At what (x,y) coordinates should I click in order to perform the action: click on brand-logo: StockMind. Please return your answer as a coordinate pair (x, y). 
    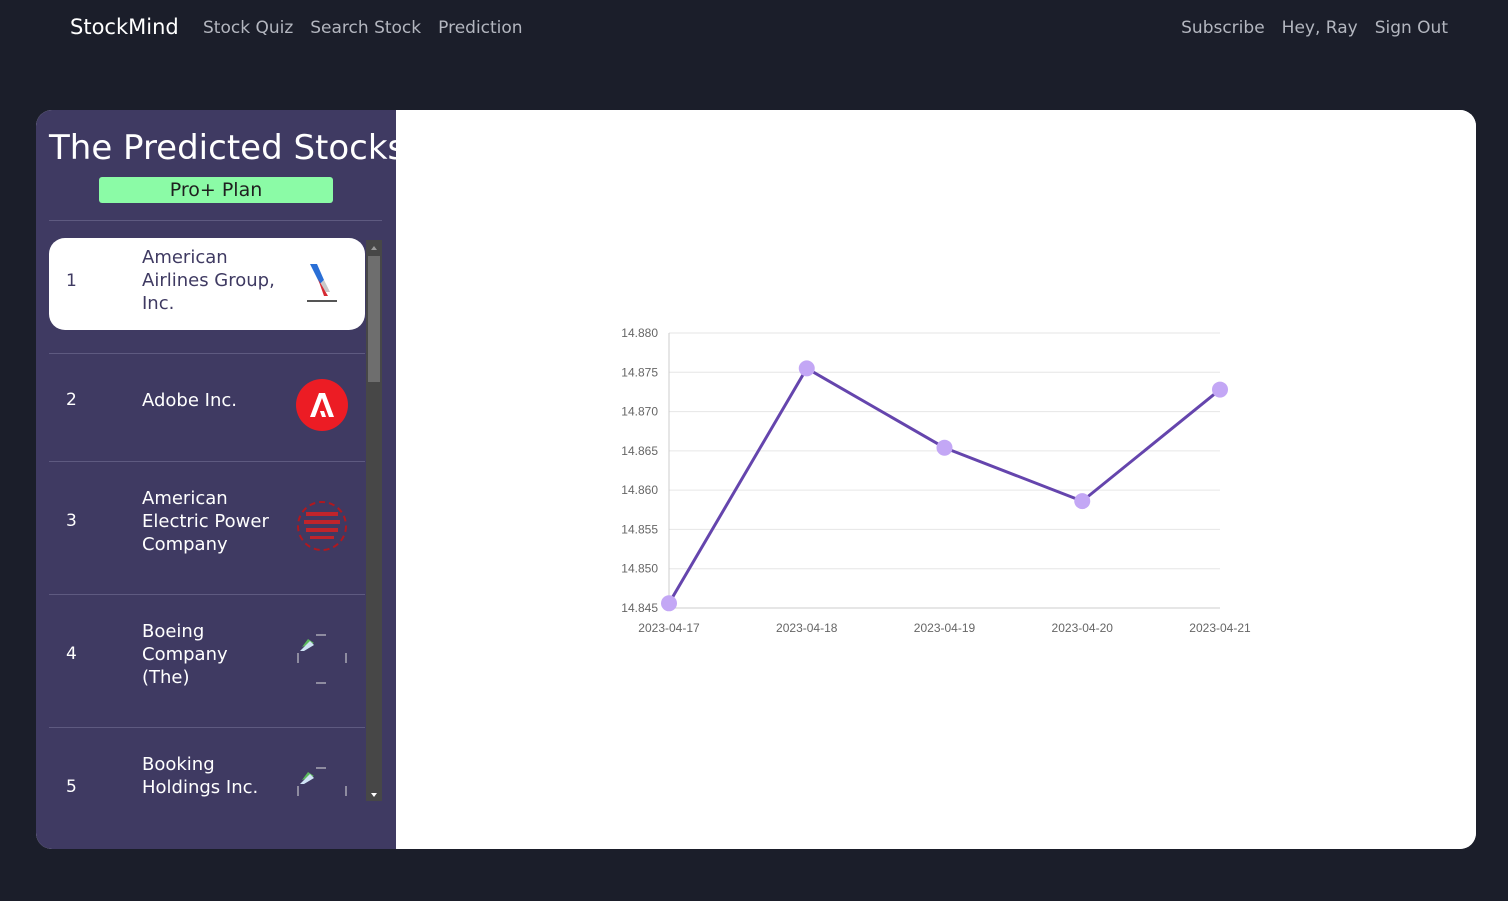
    Looking at the image, I should click on (124, 27).